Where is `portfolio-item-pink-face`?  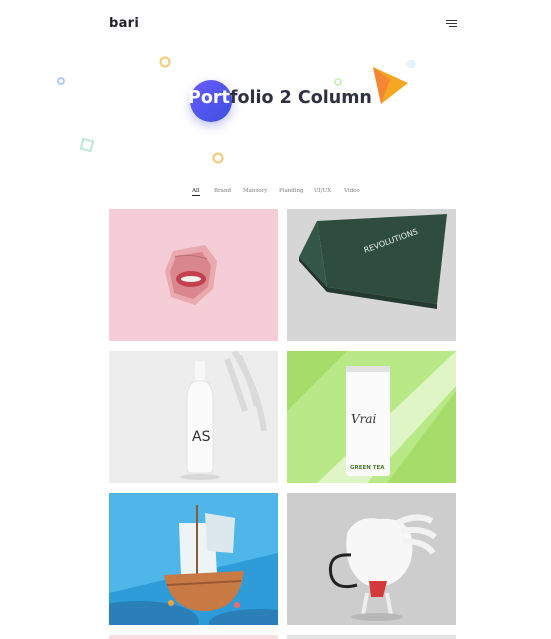 portfolio-item-pink-face is located at coordinates (193, 275).